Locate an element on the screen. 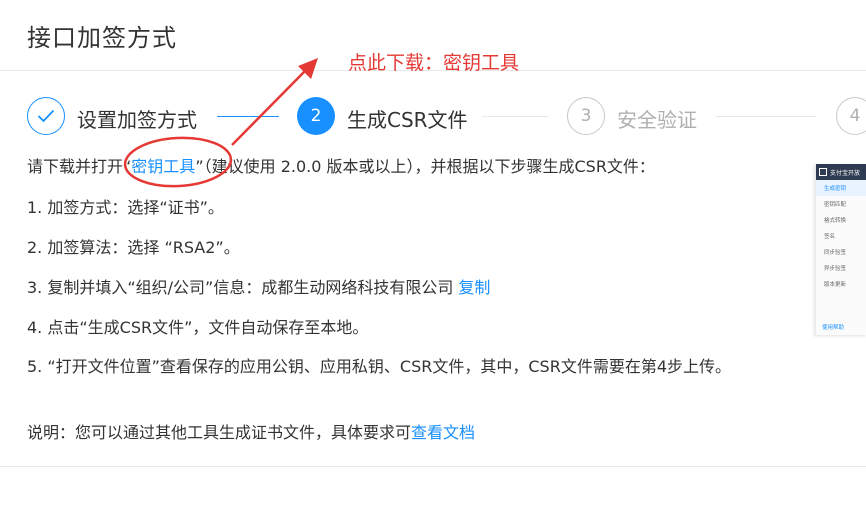  note-line: 说明：您可以通过其他工具生成证书文件，具体要求可查看文档 is located at coordinates (251, 431).